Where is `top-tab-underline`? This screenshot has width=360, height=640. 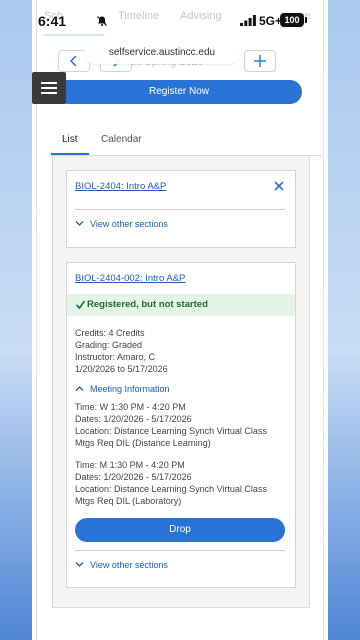 top-tab-underline is located at coordinates (74, 35).